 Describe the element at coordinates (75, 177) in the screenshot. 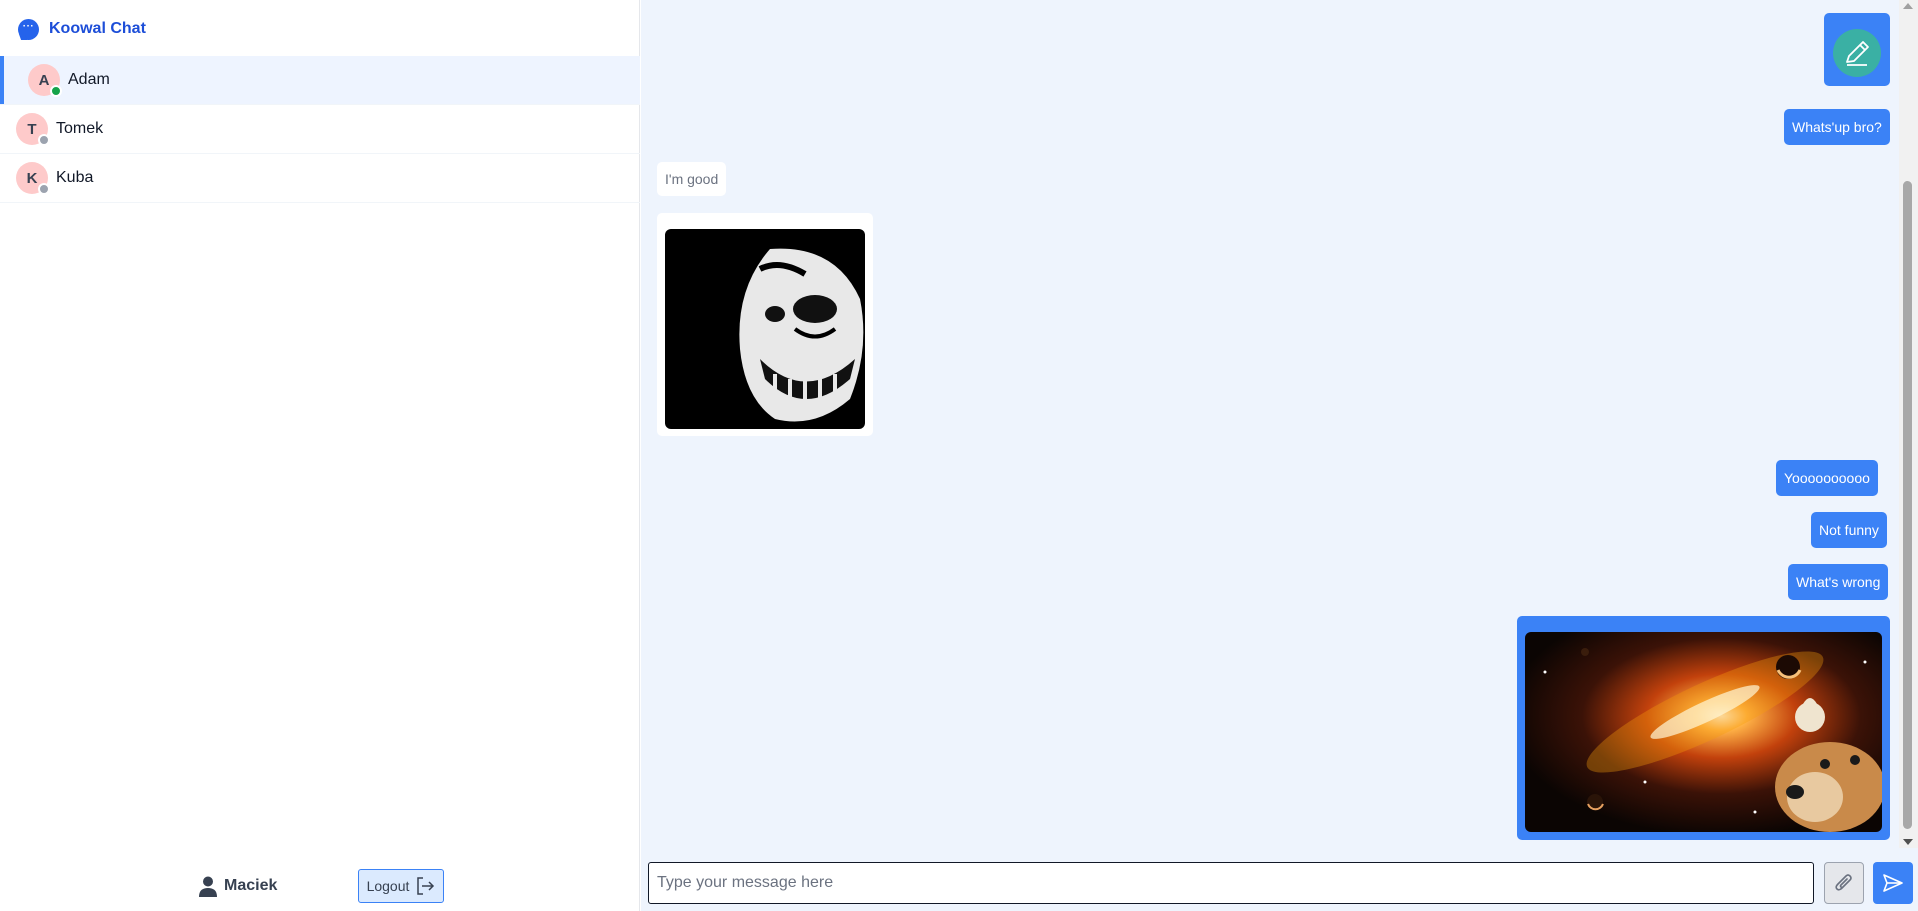

I see `contact-name: Kuba` at that location.